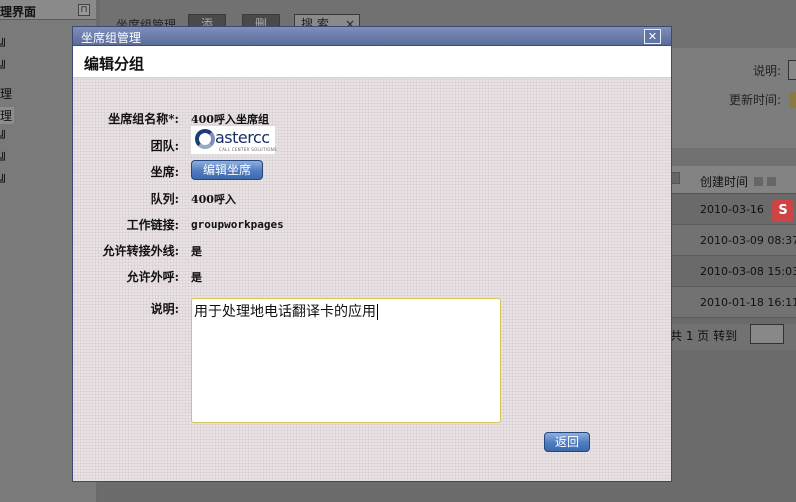 Image resolution: width=796 pixels, height=502 pixels. Describe the element at coordinates (792, 70) in the screenshot. I see `description-filter-input` at that location.